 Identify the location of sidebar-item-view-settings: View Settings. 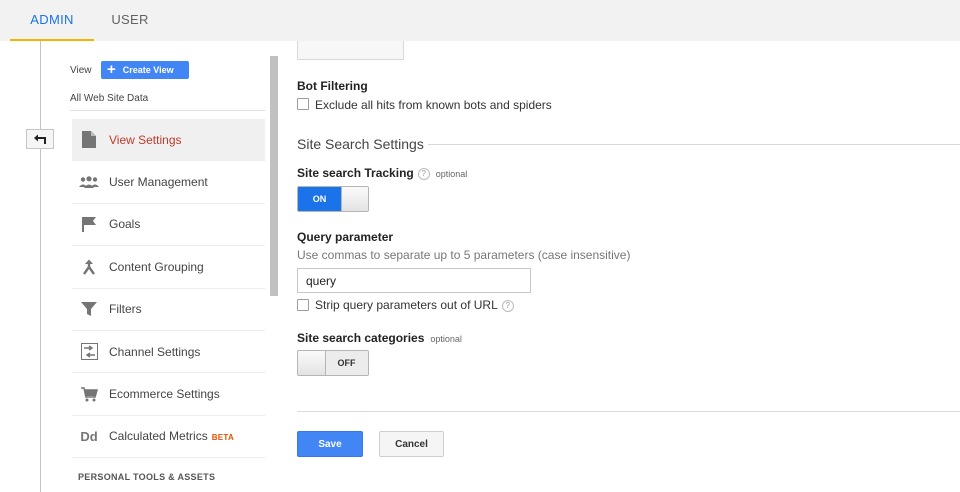
(168, 140).